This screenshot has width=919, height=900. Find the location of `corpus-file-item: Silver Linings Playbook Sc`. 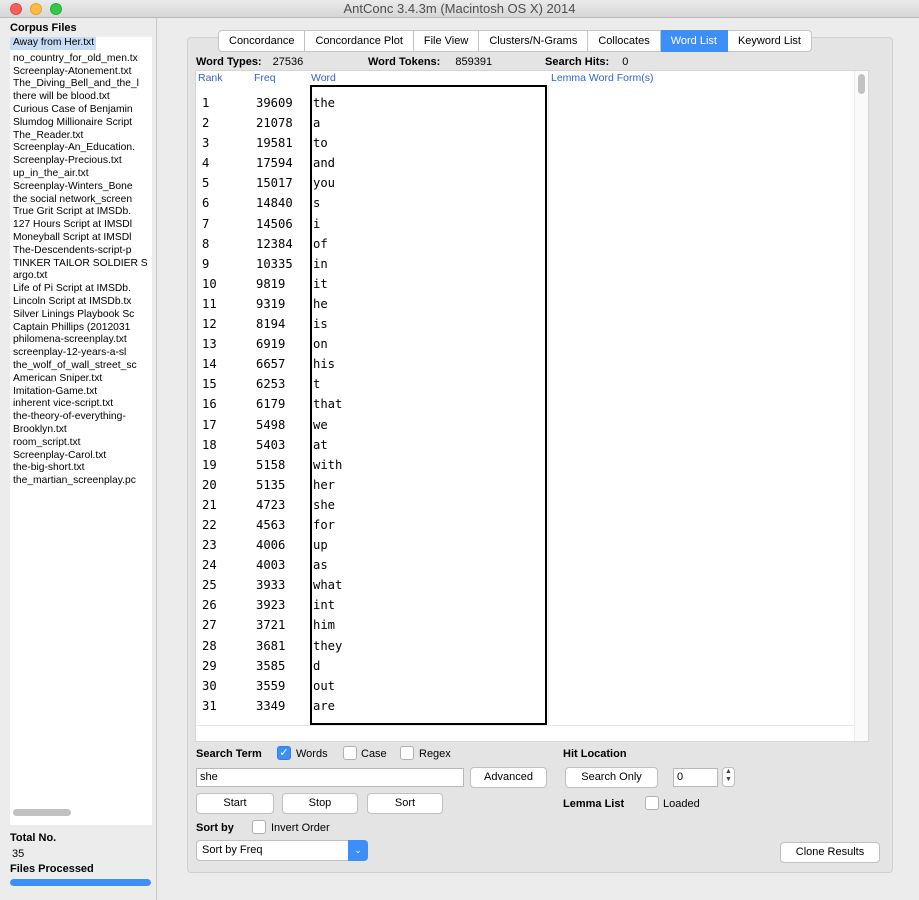

corpus-file-item: Silver Linings Playbook Sc is located at coordinates (81, 315).